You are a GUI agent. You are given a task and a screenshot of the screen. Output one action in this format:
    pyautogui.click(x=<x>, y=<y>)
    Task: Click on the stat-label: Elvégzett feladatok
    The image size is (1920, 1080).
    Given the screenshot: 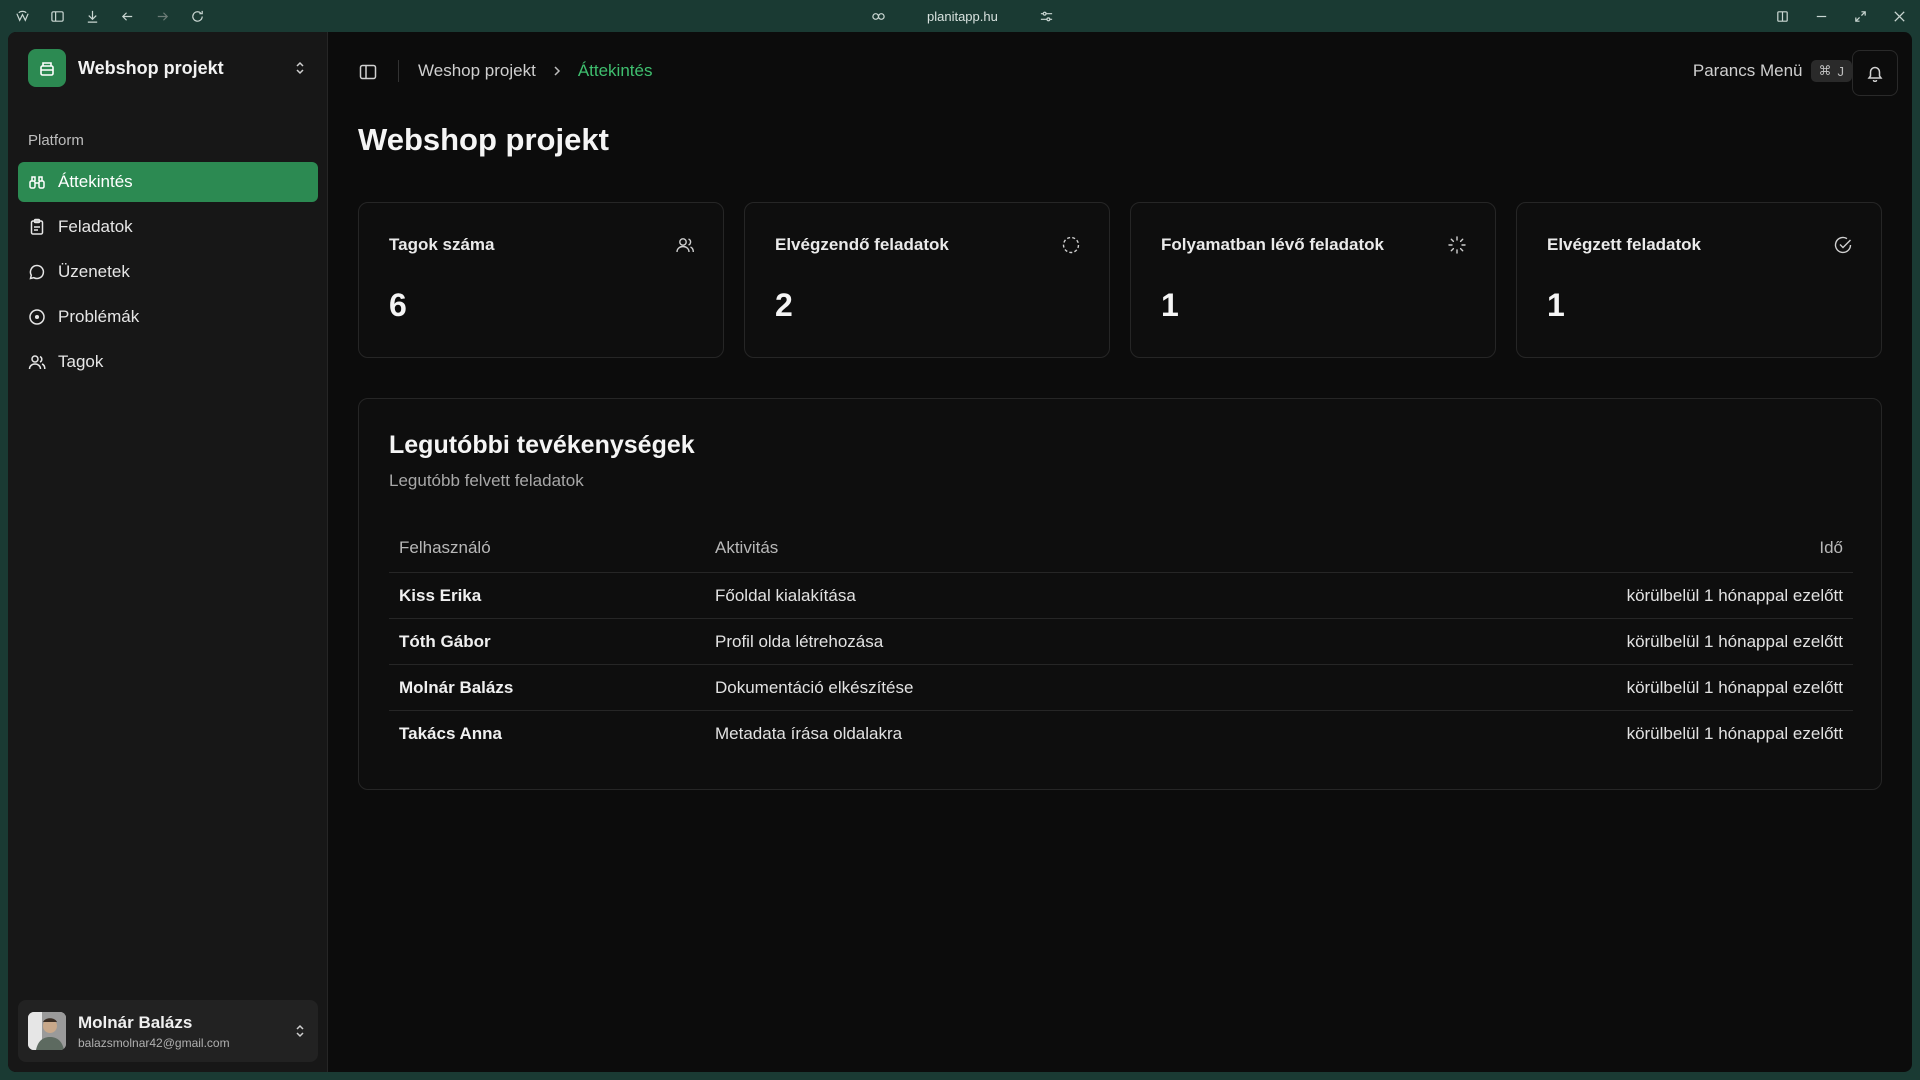 What is the action you would take?
    pyautogui.click(x=1624, y=244)
    